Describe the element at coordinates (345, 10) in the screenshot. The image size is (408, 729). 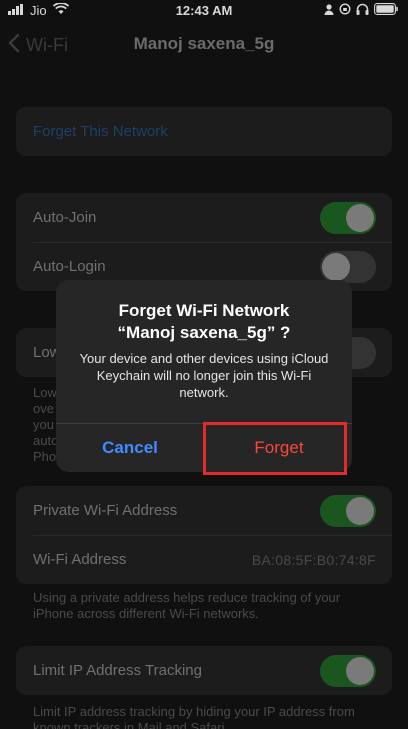
I see `lock-rotation-icon` at that location.